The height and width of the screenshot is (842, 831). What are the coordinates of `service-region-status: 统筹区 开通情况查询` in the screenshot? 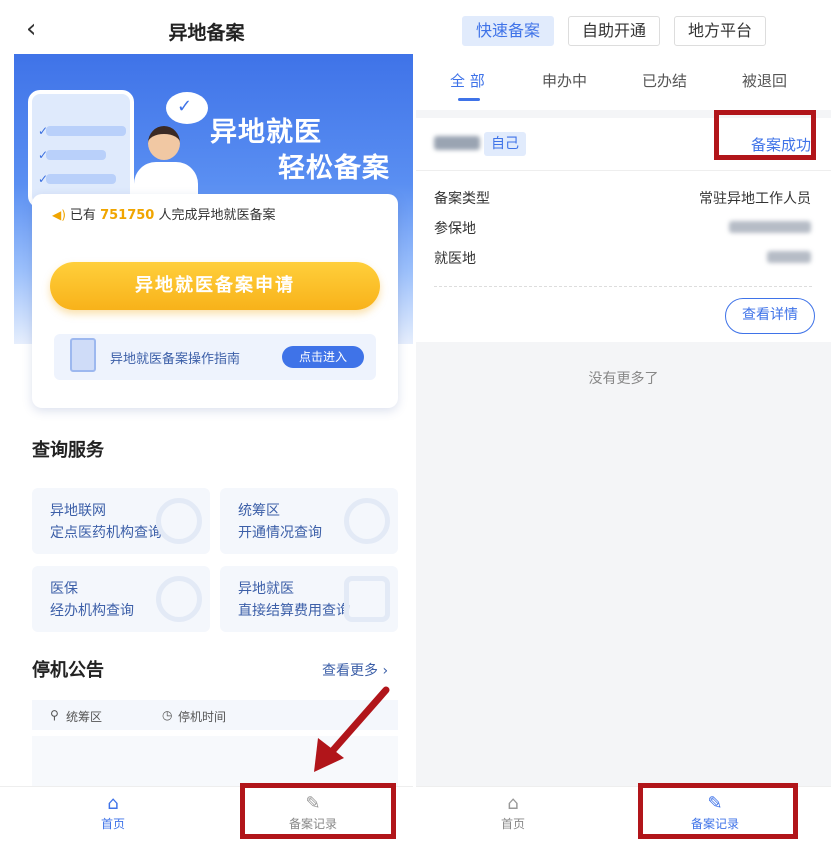 It's located at (309, 521).